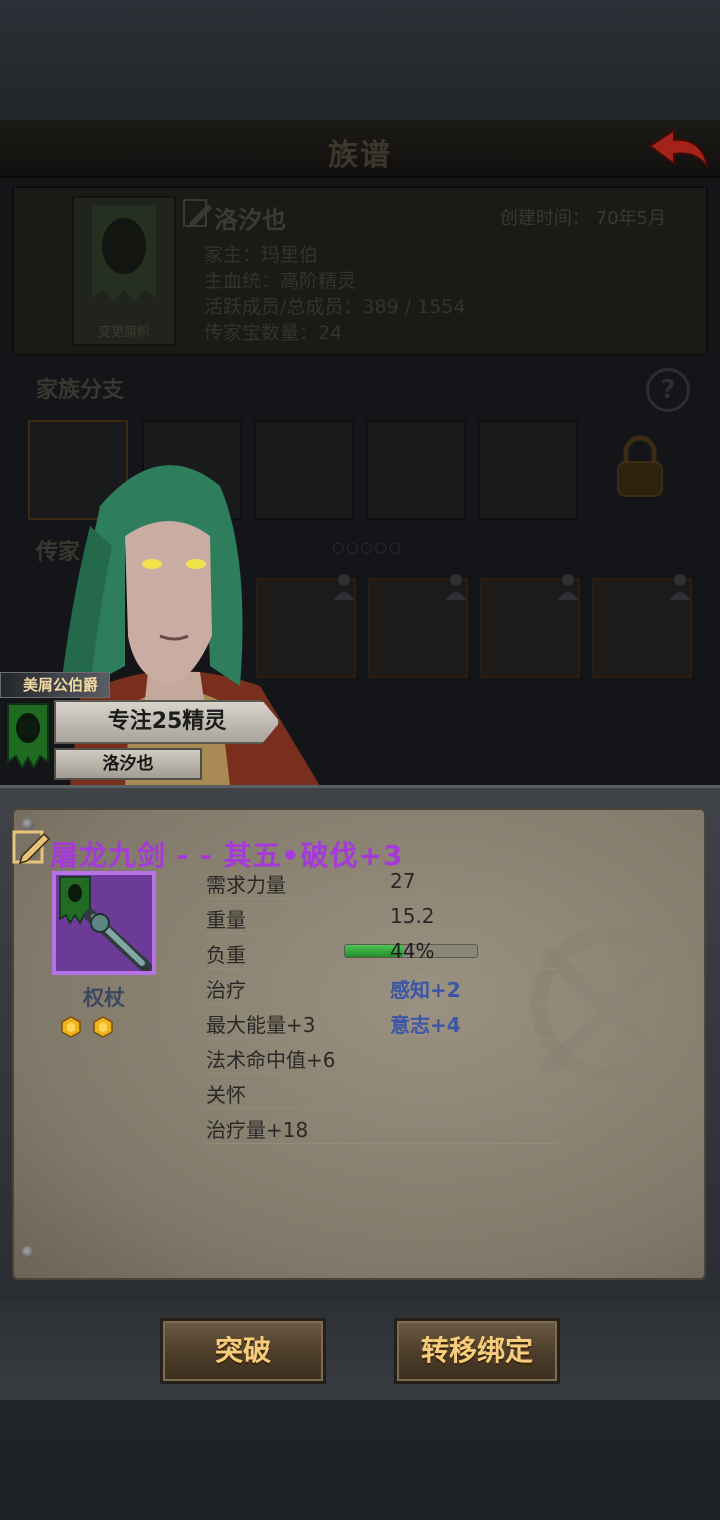 This screenshot has height=1520, width=720. I want to click on stat-value: 27, so click(403, 881).